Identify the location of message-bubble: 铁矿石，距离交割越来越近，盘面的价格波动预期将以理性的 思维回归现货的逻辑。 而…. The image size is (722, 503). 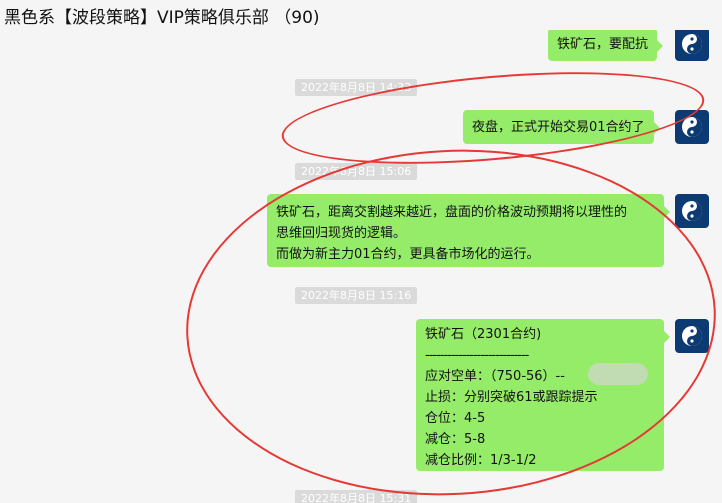
(468, 230).